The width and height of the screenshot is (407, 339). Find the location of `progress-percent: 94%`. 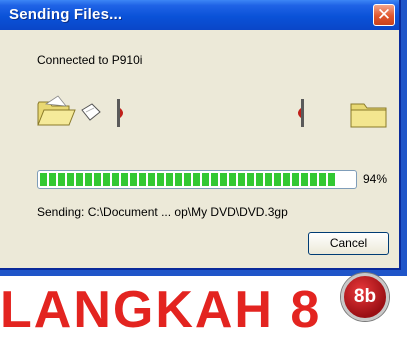

progress-percent: 94% is located at coordinates (375, 179).